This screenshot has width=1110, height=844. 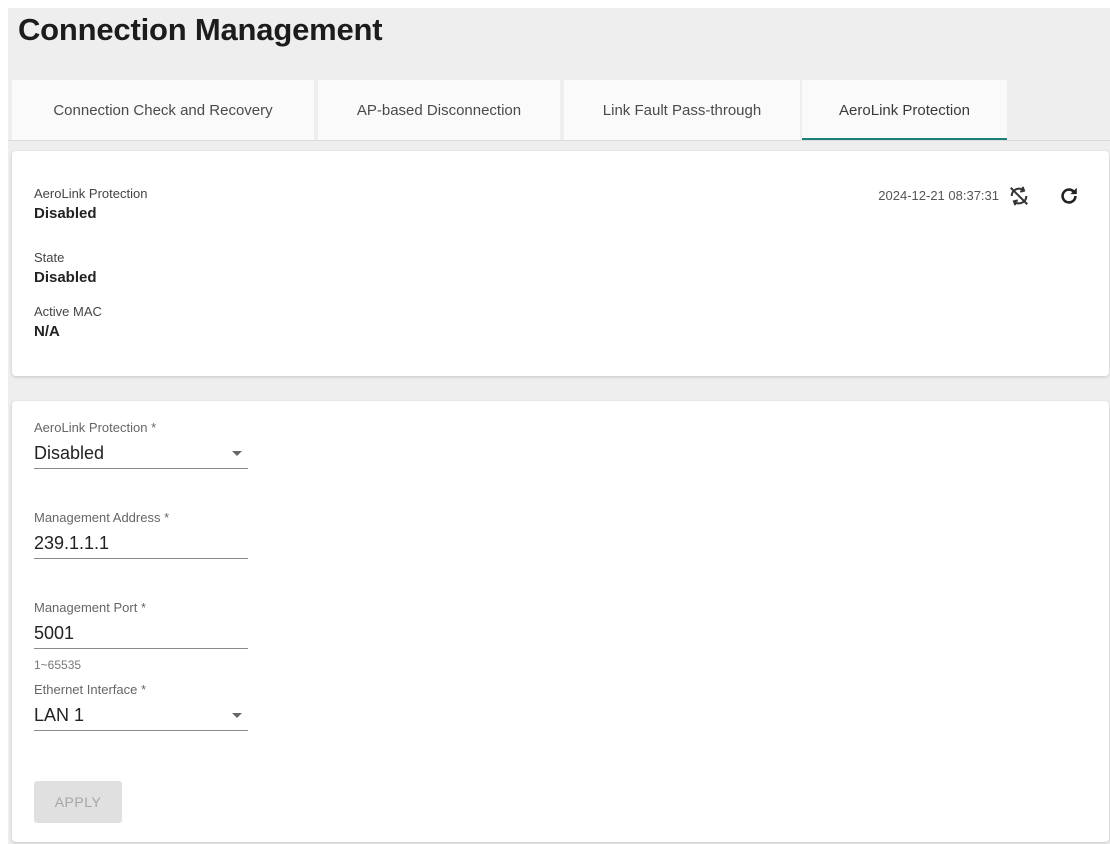 I want to click on ethernet-interface-value: LAN 1, so click(x=59, y=715).